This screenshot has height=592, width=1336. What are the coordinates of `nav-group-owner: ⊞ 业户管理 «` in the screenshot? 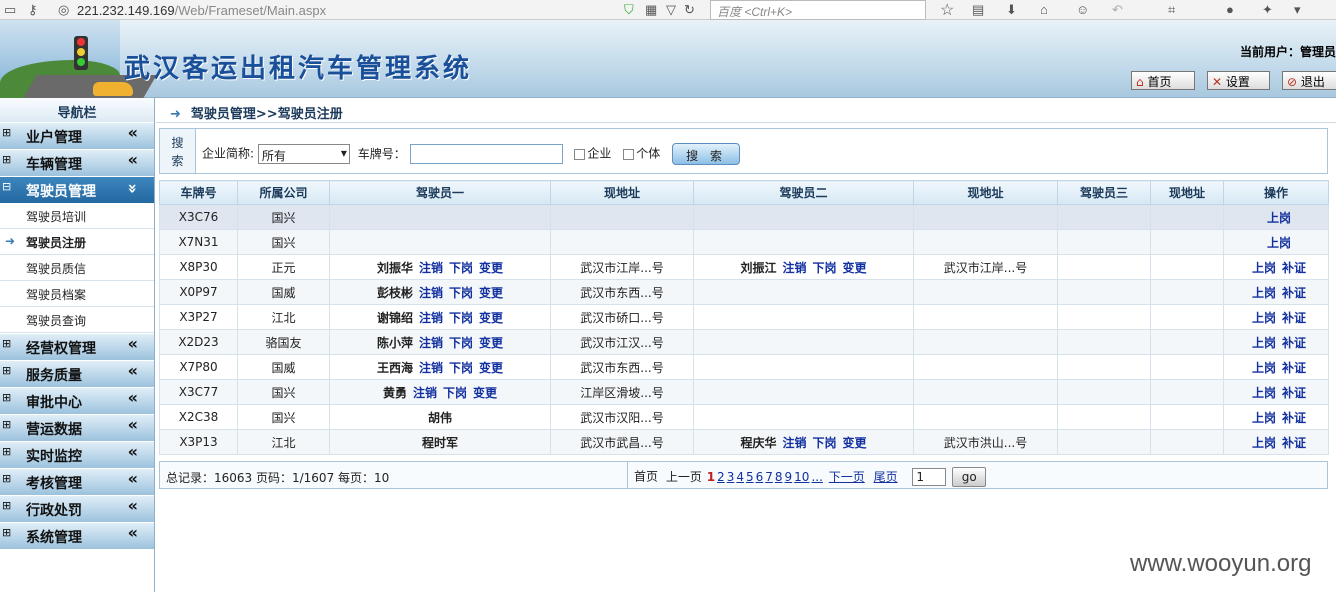 It's located at (77, 135).